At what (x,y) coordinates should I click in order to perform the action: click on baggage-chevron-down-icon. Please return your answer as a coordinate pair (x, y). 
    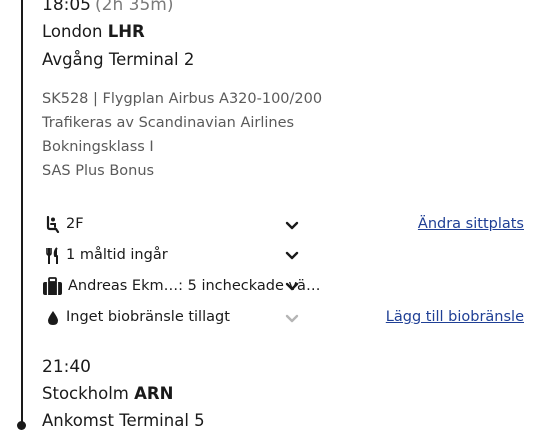
    Looking at the image, I should click on (292, 287).